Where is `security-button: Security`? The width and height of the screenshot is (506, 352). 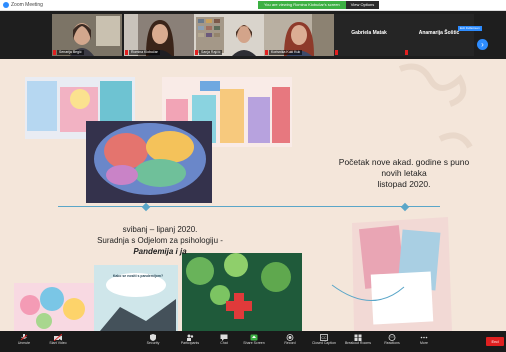
security-button: Security is located at coordinates (153, 342).